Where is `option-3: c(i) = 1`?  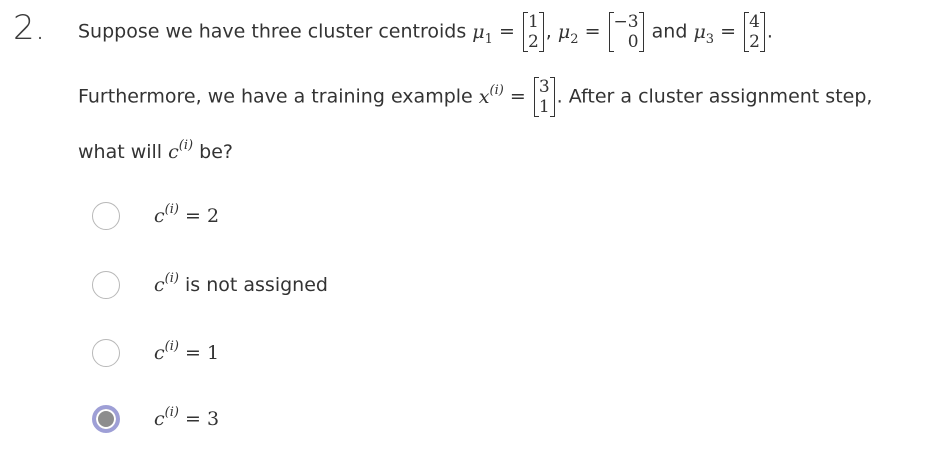 option-3: c(i) = 1 is located at coordinates (155, 353).